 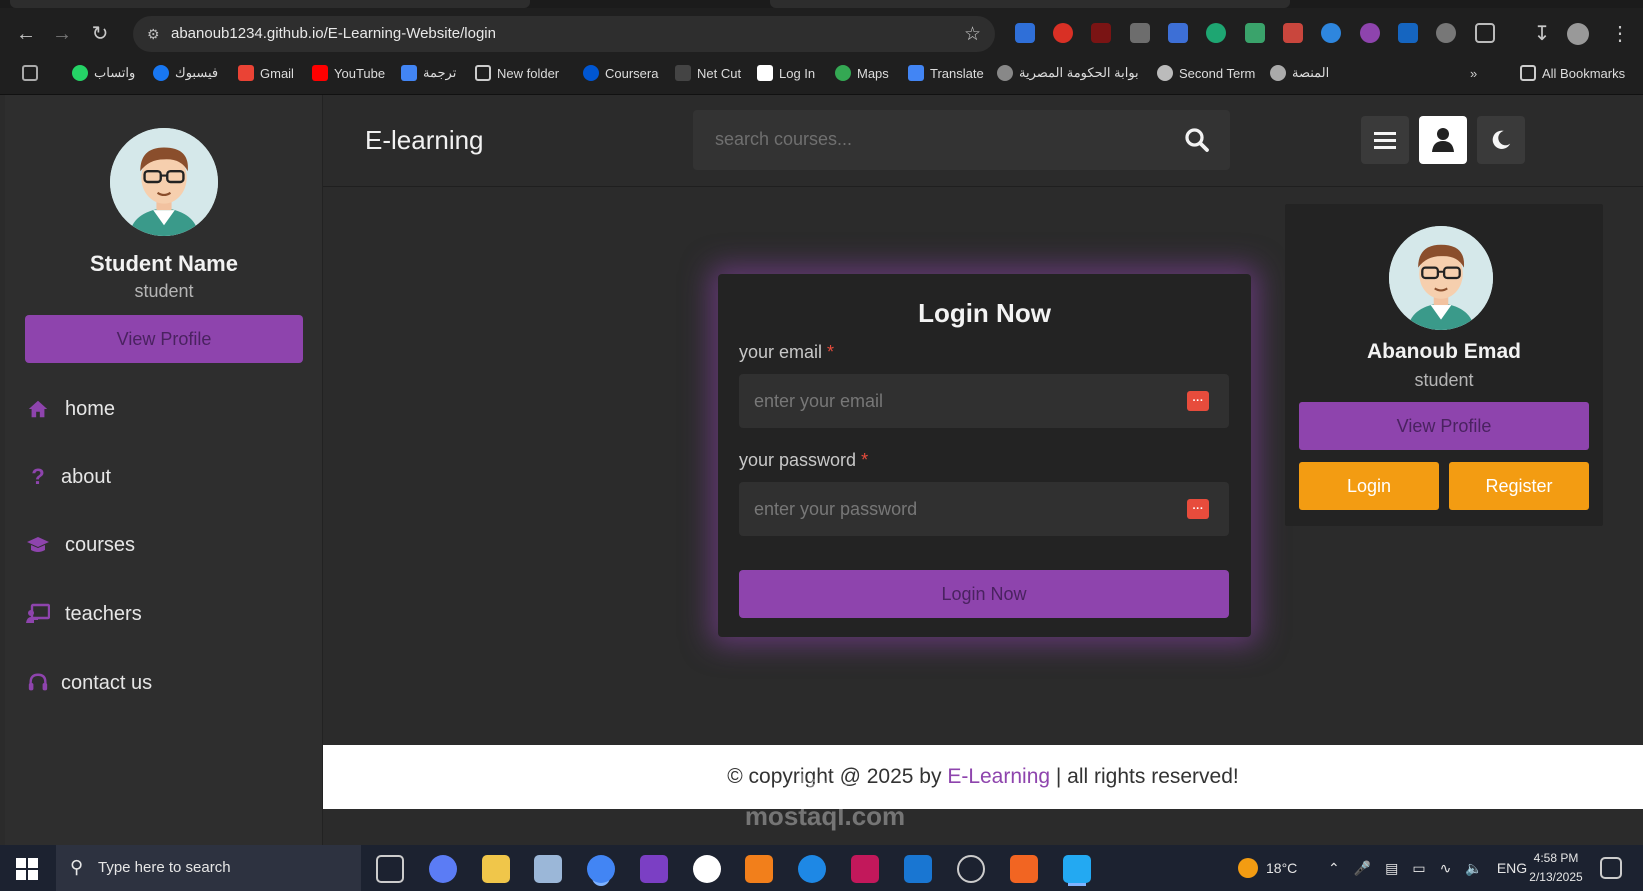 I want to click on vscode-icon, so click(x=1077, y=869).